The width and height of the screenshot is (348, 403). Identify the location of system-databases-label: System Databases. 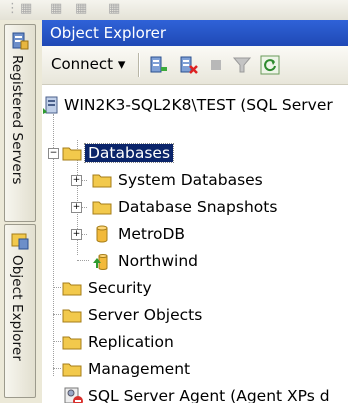
(190, 180).